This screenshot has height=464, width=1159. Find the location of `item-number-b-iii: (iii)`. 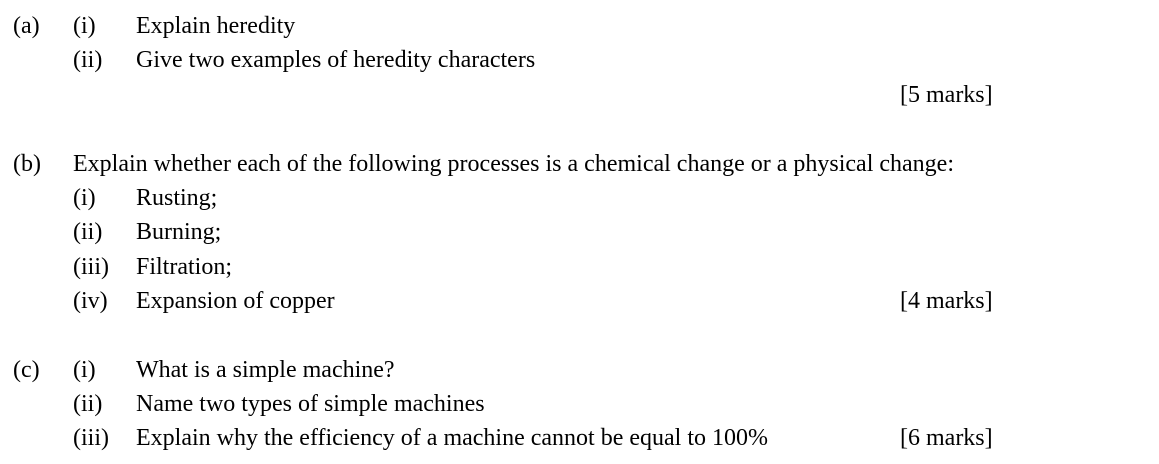

item-number-b-iii: (iii) is located at coordinates (91, 267).